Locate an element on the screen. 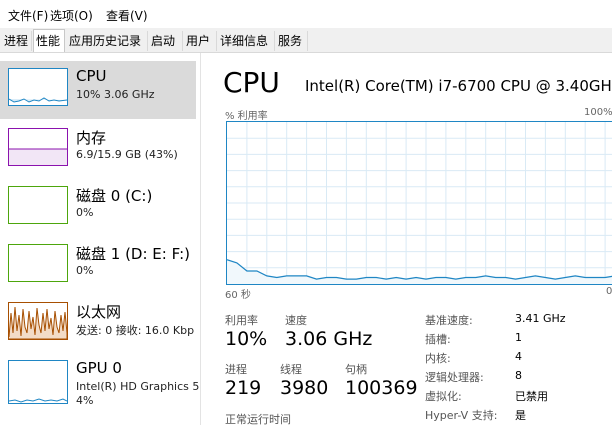  tab-startup: 启动 is located at coordinates (166, 41).